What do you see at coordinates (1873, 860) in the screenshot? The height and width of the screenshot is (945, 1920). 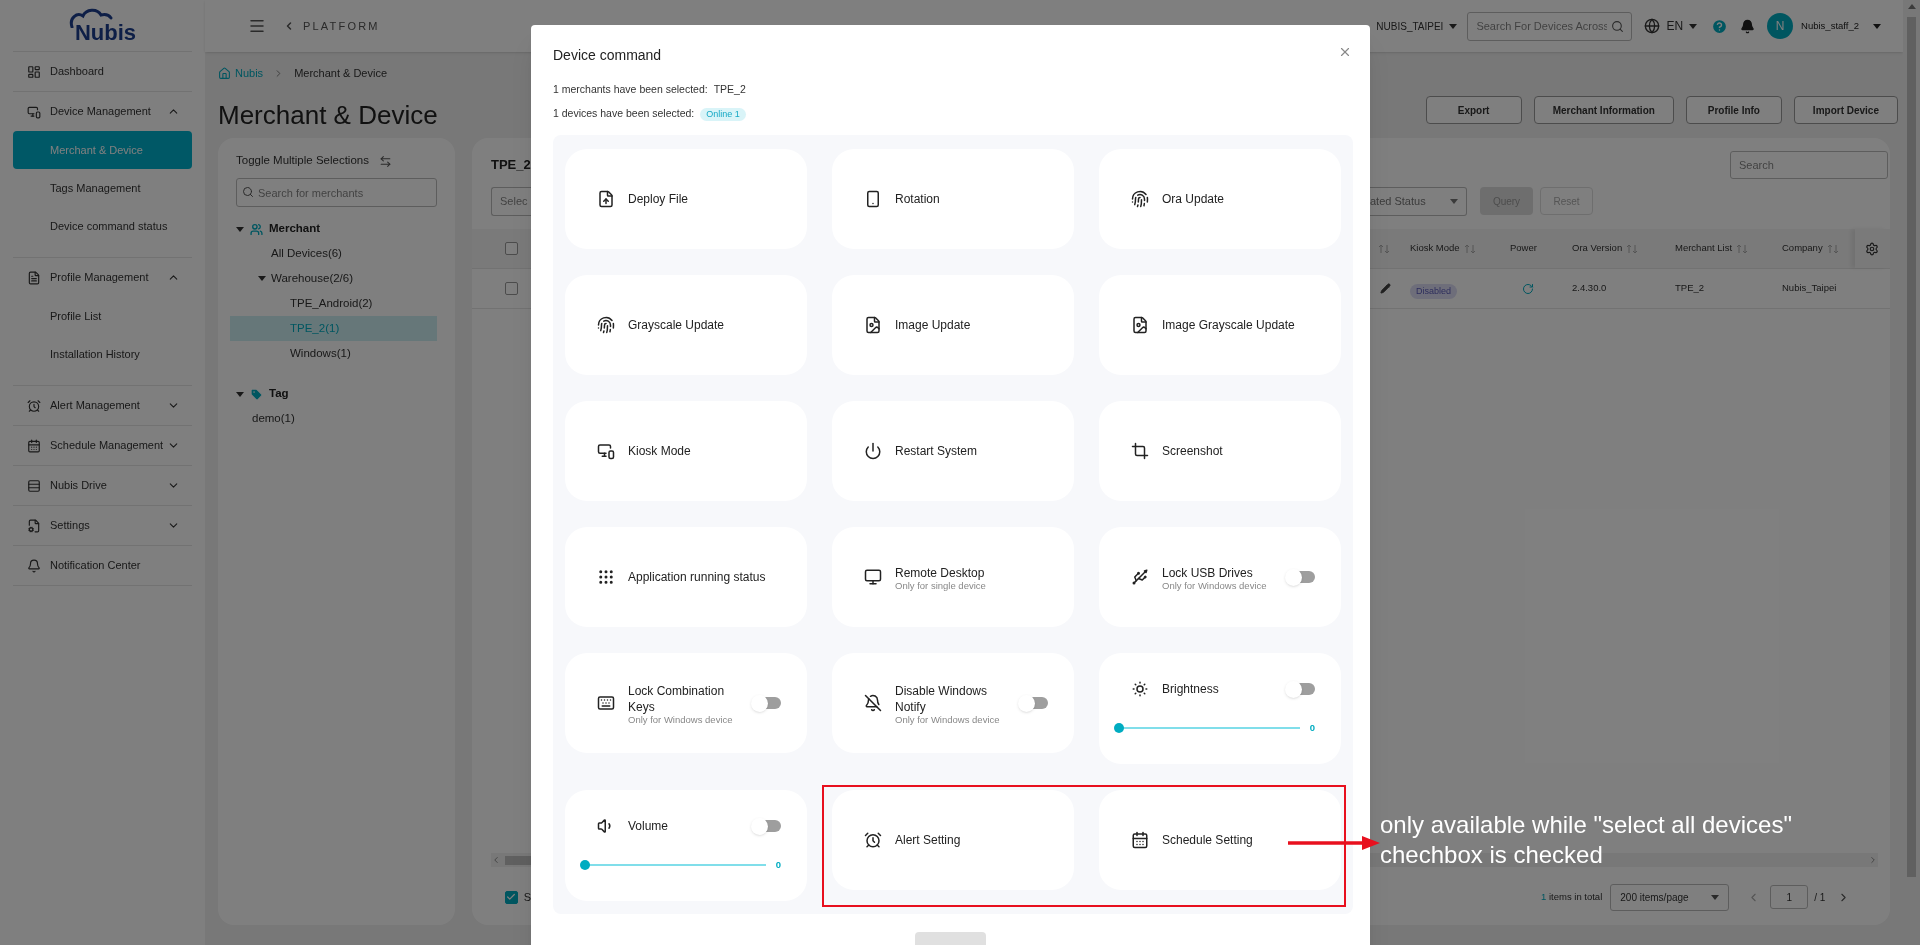 I see `scroll-right-icon` at bounding box center [1873, 860].